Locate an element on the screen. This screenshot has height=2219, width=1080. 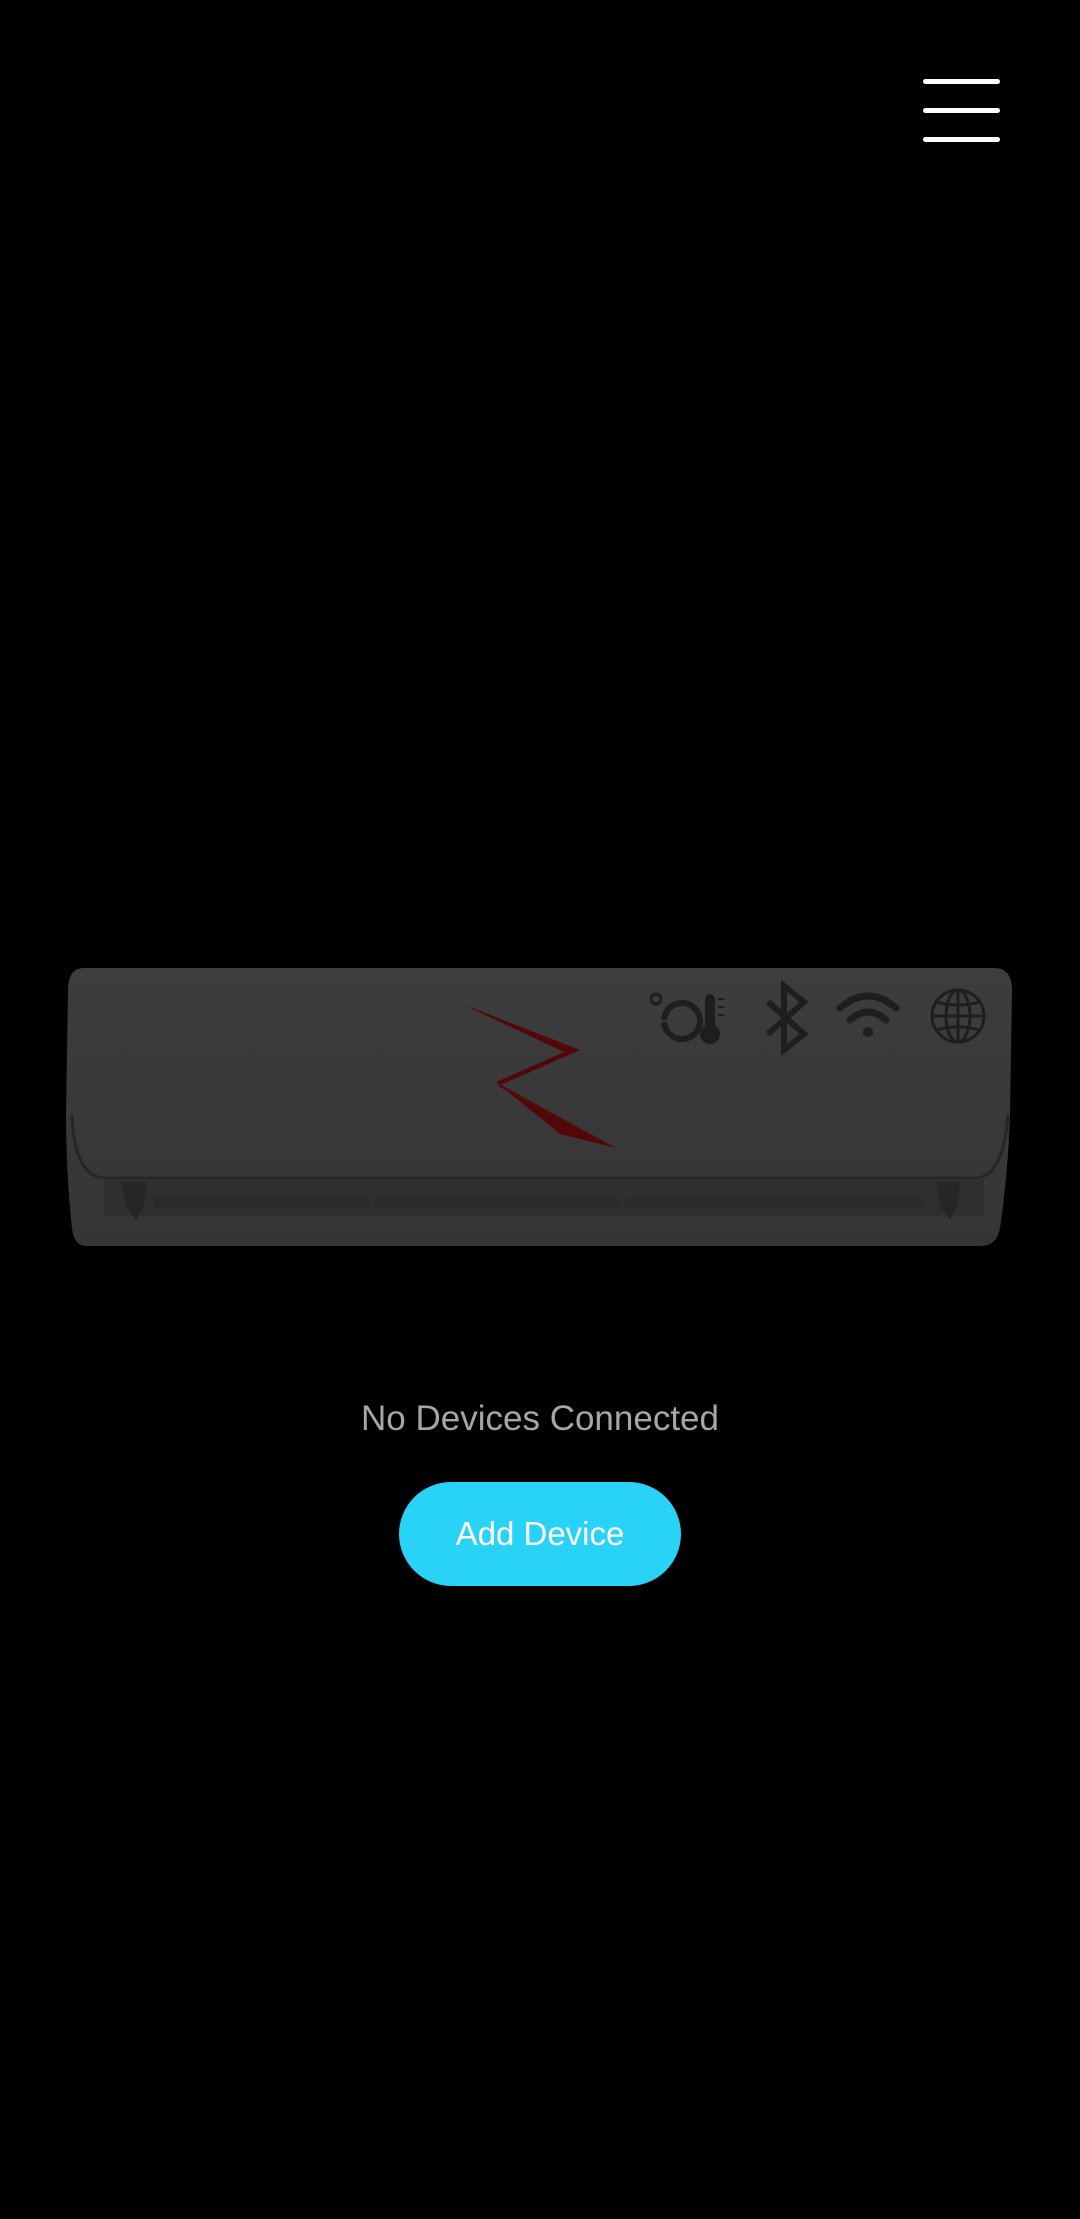
add-device-button: Add Device is located at coordinates (540, 1534).